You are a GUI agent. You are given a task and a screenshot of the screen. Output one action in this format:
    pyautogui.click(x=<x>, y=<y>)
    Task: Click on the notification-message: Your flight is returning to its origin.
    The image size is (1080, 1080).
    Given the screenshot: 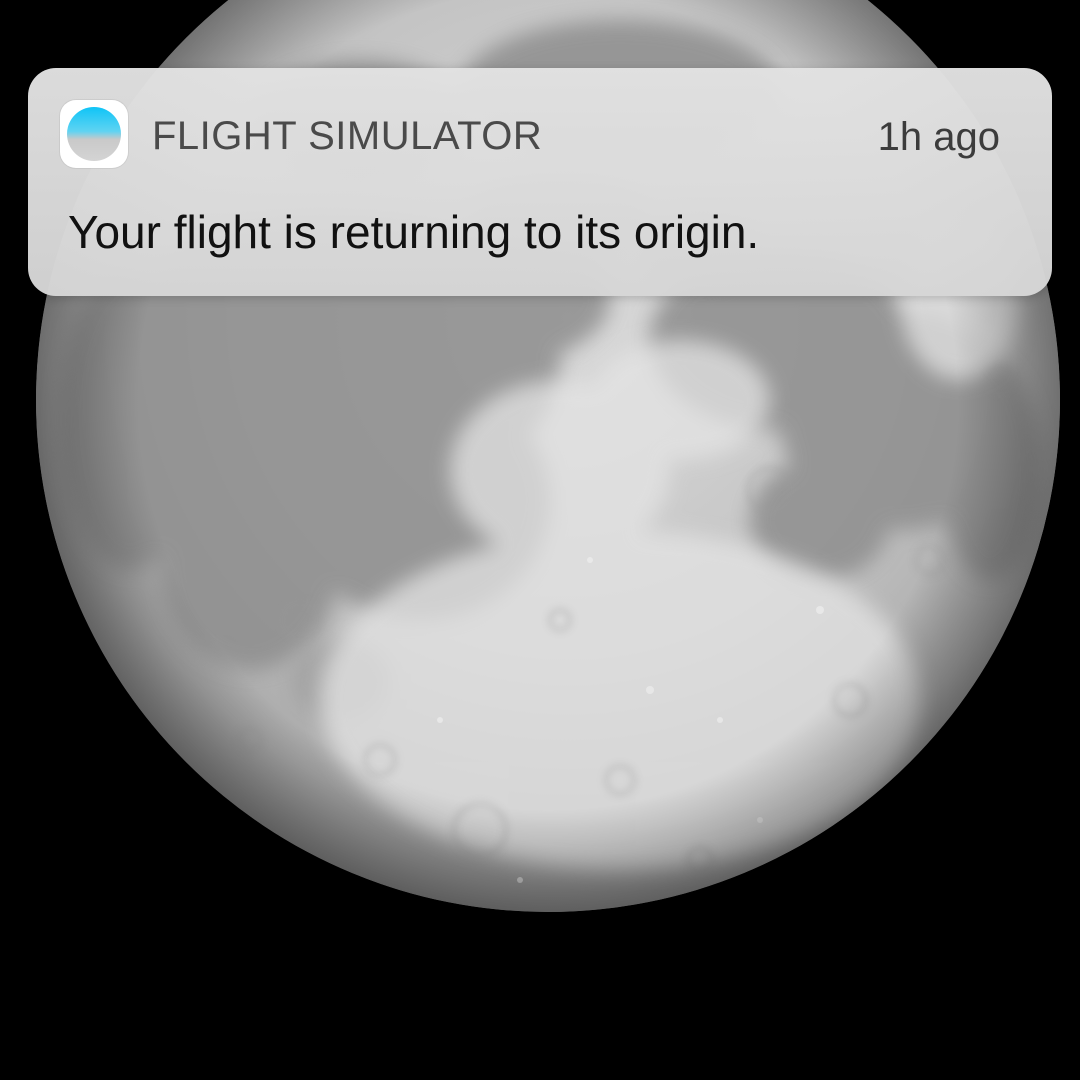 What is the action you would take?
    pyautogui.click(x=414, y=232)
    